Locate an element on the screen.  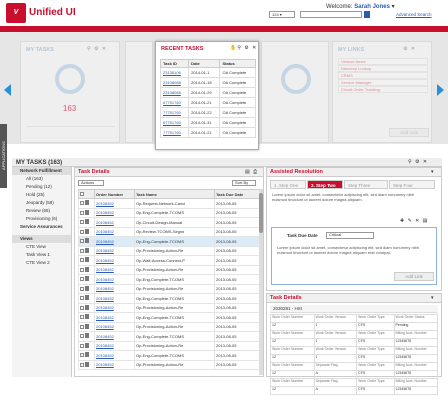
task-id-link: 23108088 is located at coordinates (174, 92).